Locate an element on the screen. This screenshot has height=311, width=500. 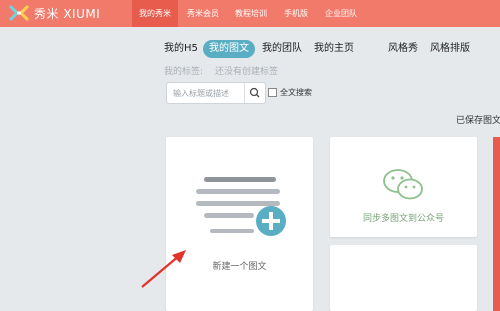
tab-my-articles: 我的图文 is located at coordinates (229, 49).